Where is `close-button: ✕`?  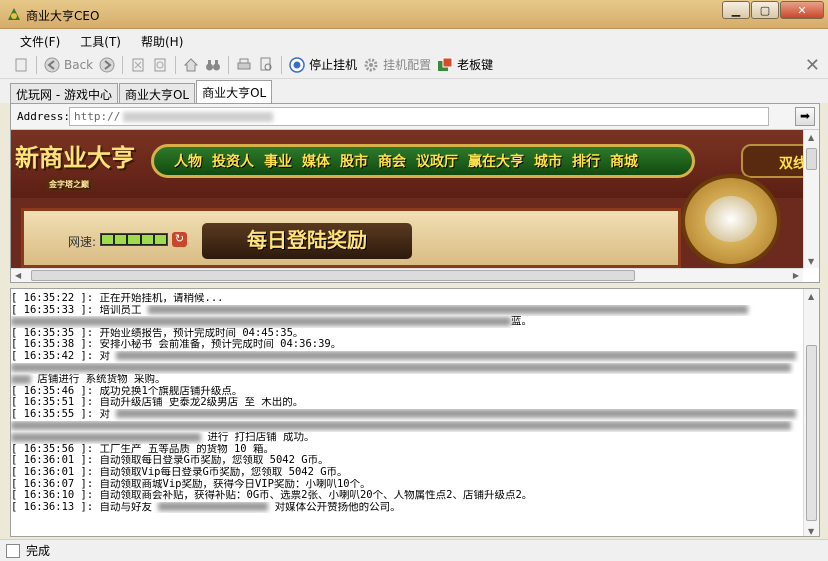
close-button: ✕ is located at coordinates (802, 10).